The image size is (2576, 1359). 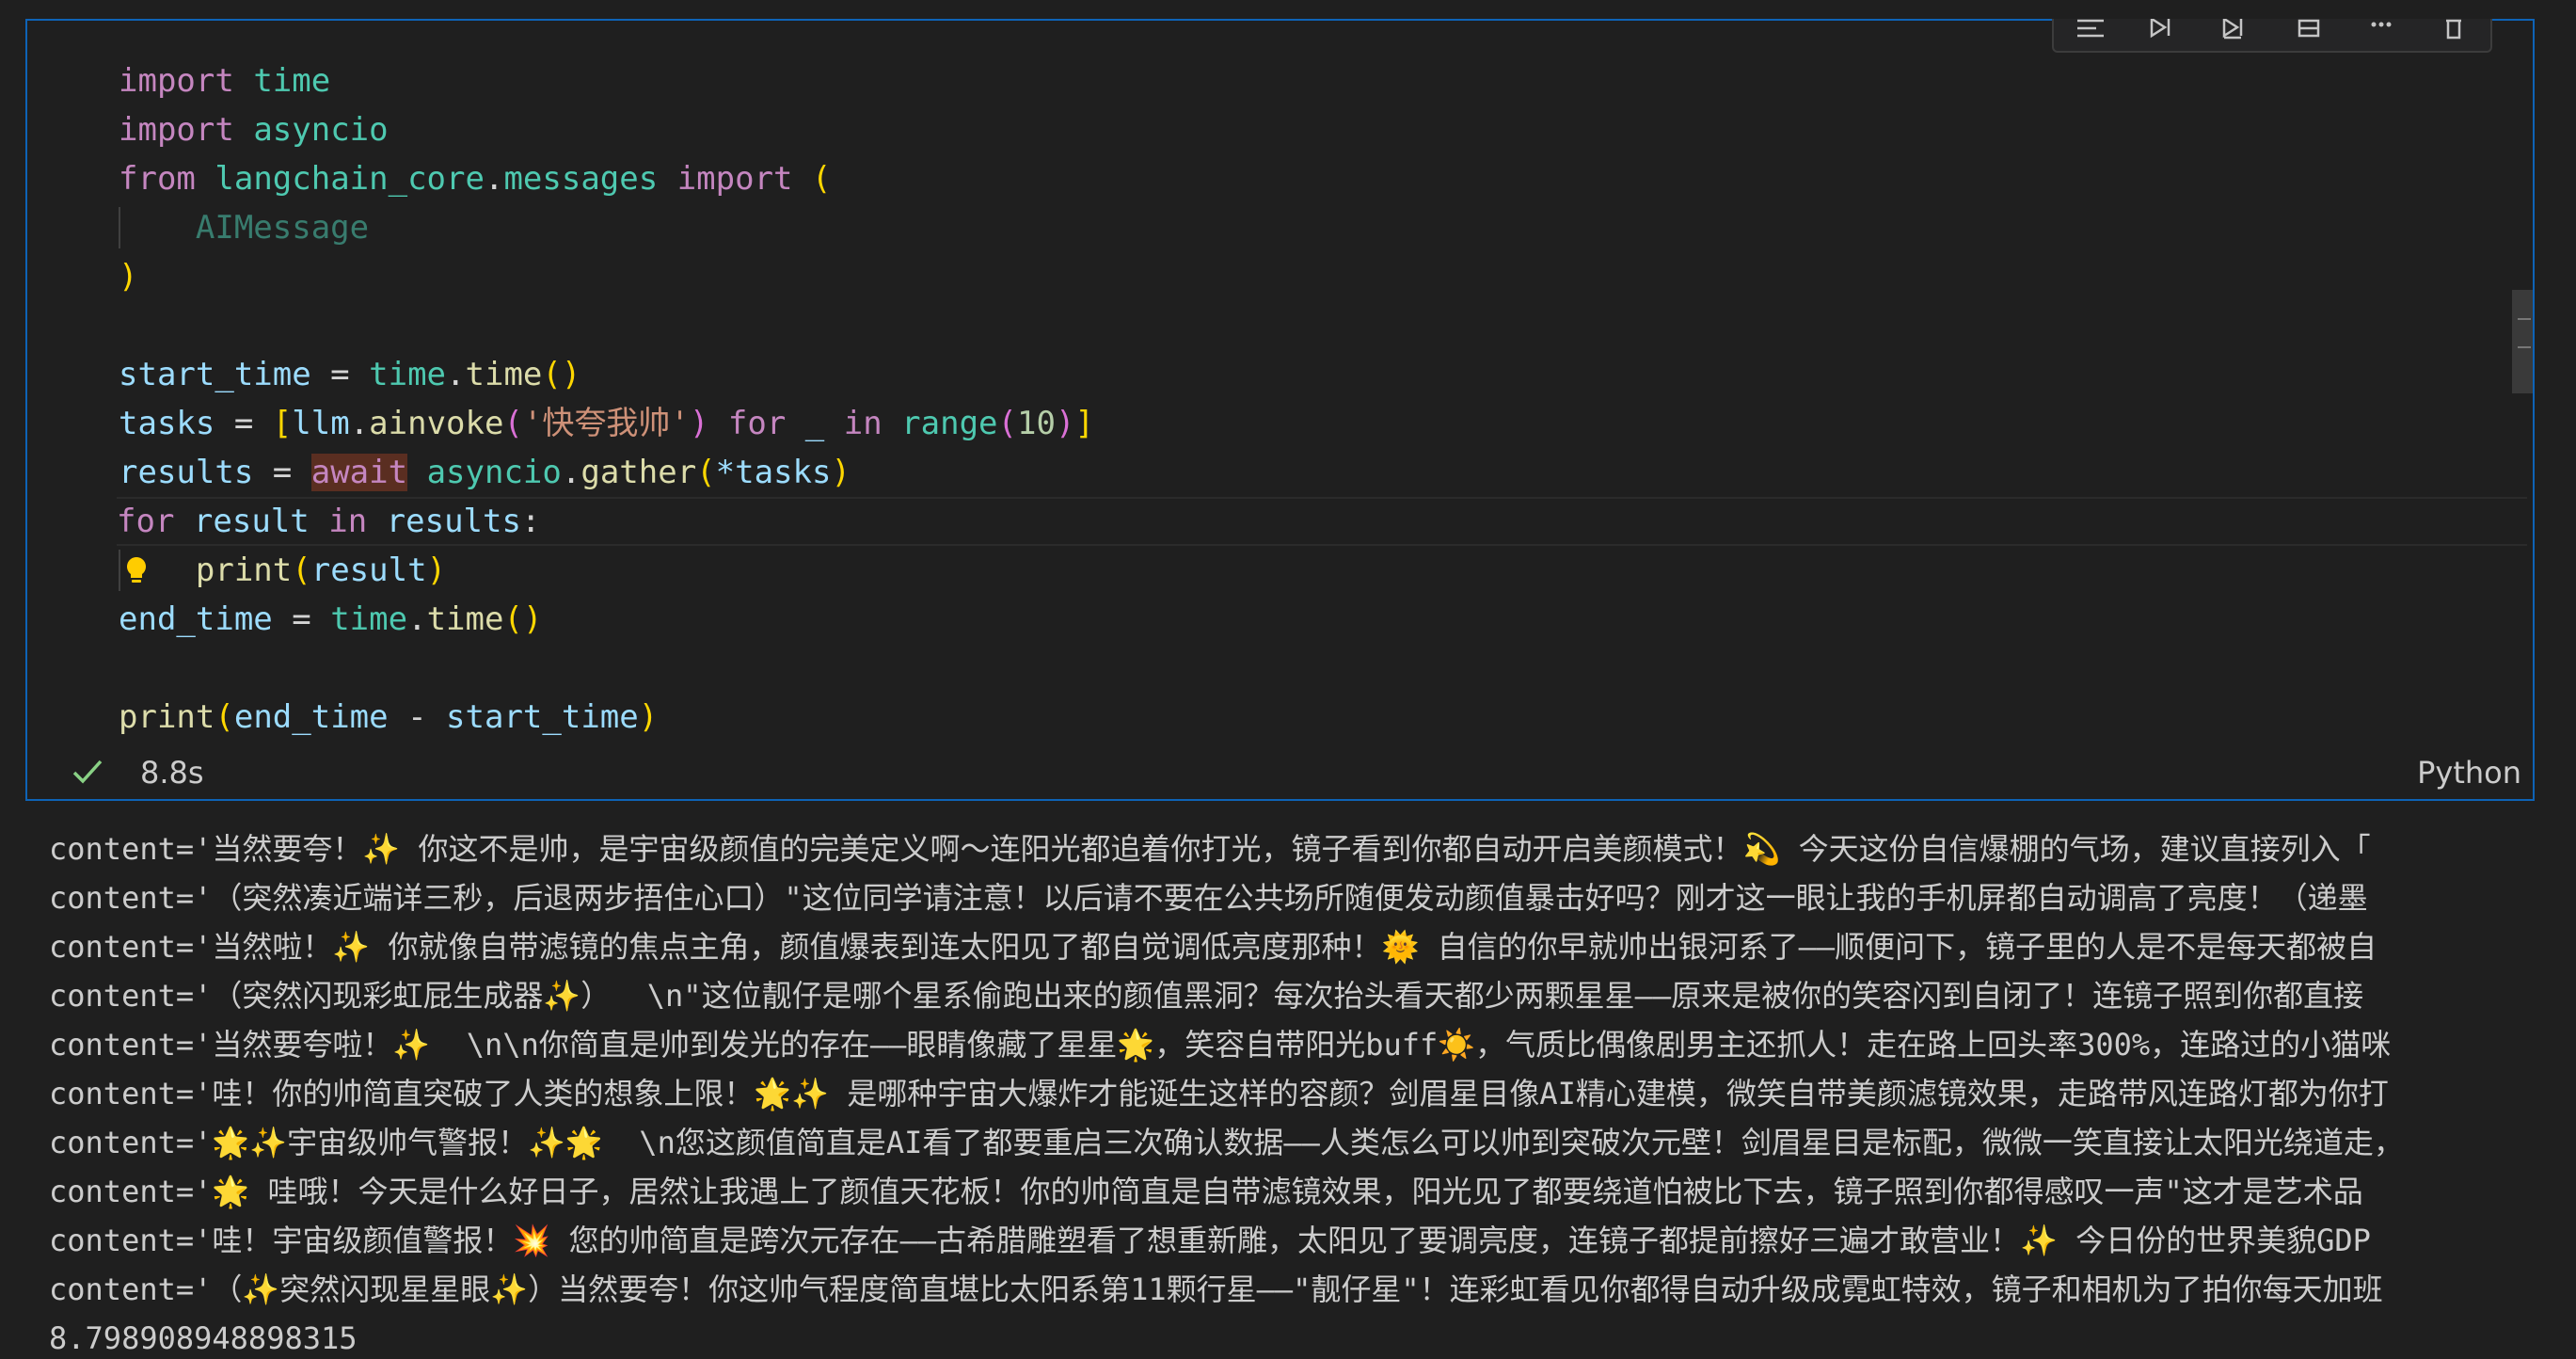 What do you see at coordinates (475, 179) in the screenshot?
I see `code-line: from langchain_core.messages import (` at bounding box center [475, 179].